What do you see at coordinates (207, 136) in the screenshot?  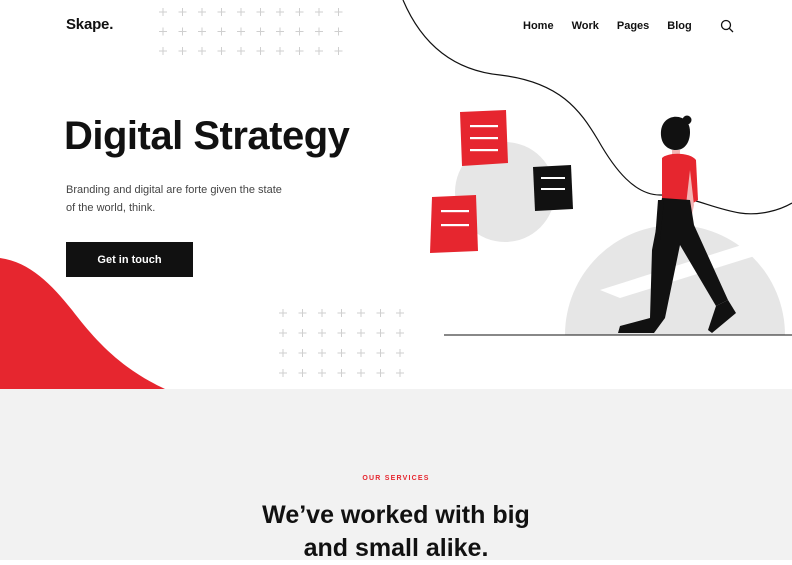 I see `page-title: Digital Strategy` at bounding box center [207, 136].